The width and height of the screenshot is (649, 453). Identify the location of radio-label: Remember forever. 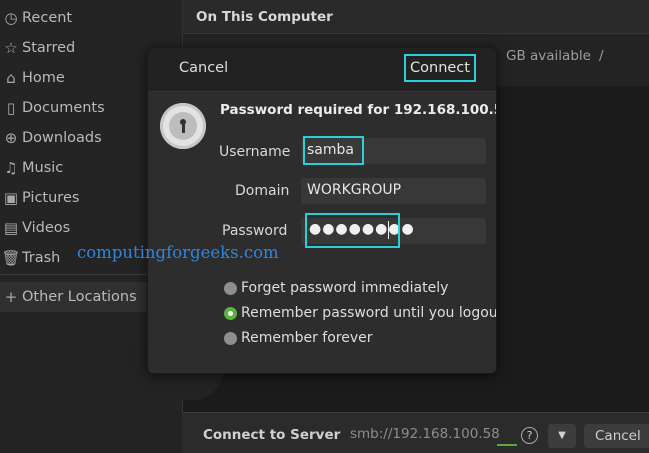
(307, 338).